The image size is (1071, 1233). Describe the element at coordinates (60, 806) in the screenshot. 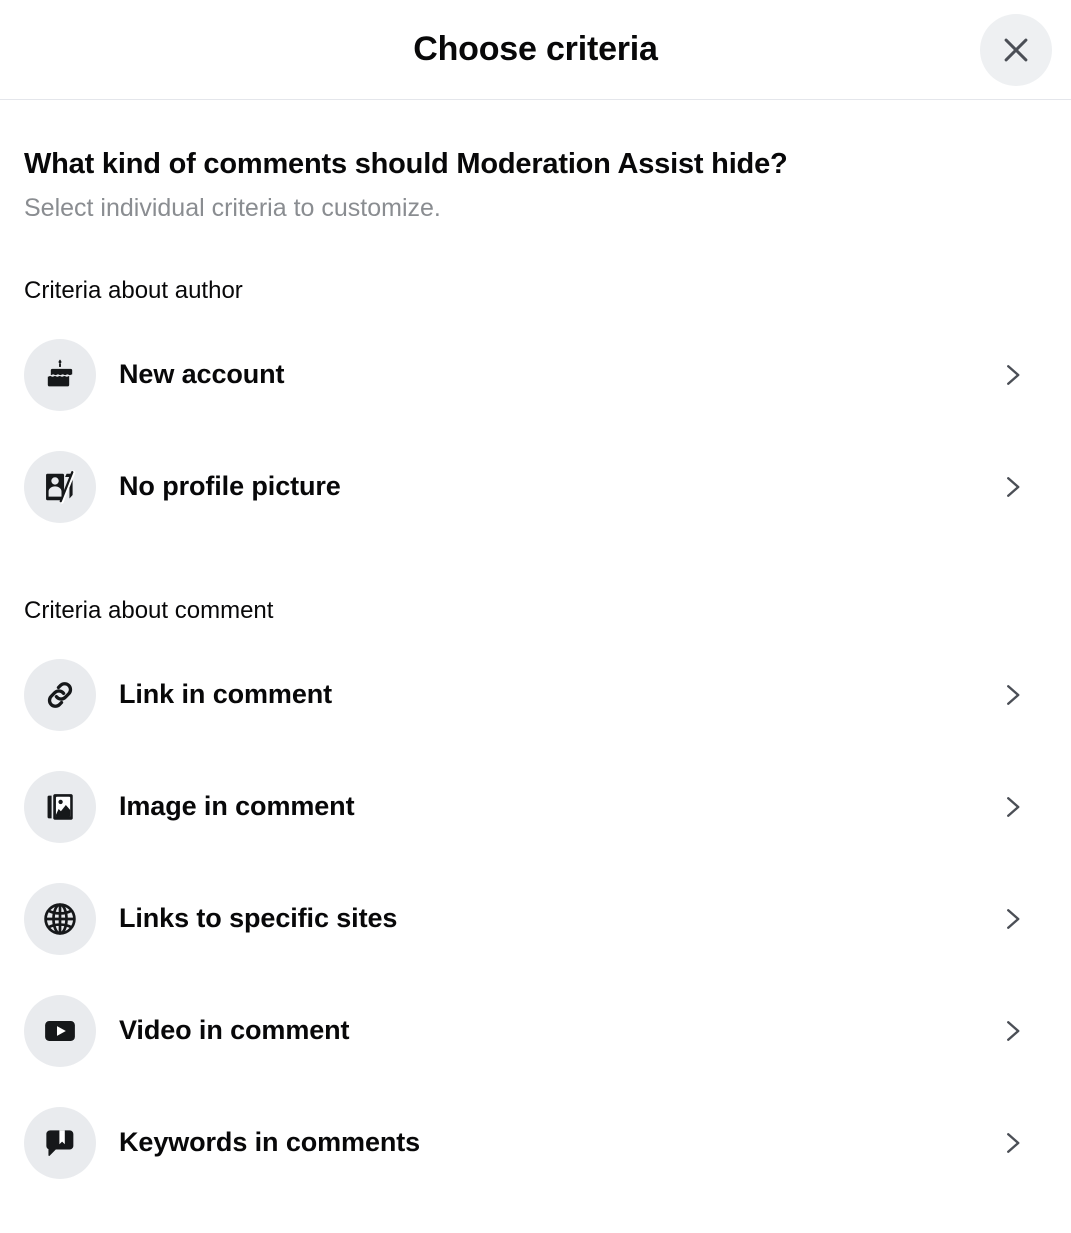

I see `image-icon` at that location.